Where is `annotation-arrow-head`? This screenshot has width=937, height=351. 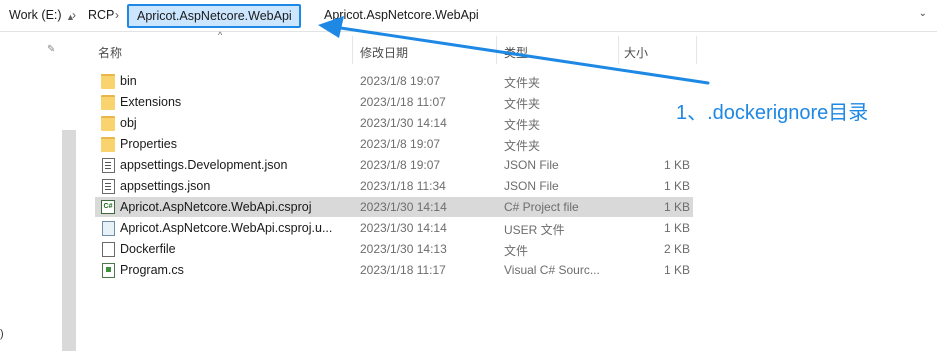 annotation-arrow-head is located at coordinates (331, 27).